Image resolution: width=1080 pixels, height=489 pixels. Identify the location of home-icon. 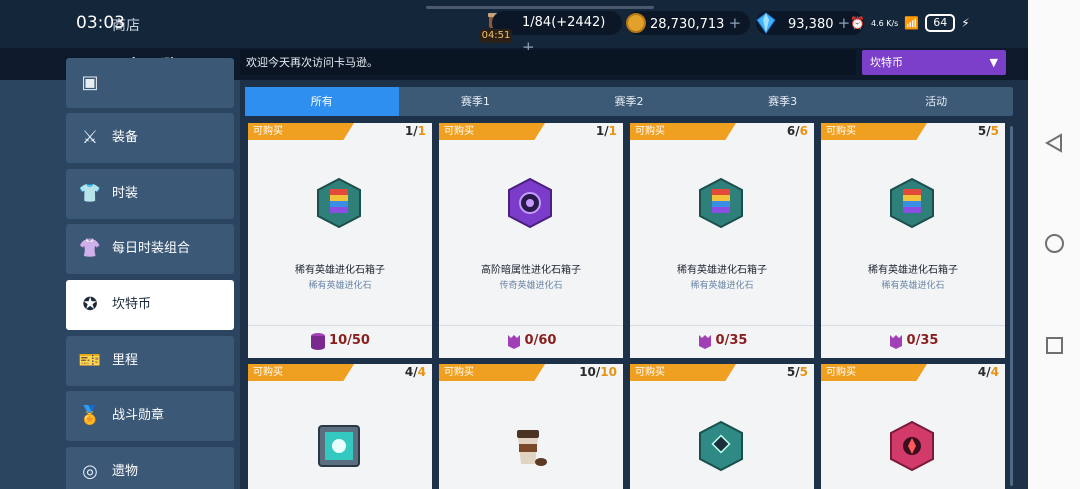
(1054, 243).